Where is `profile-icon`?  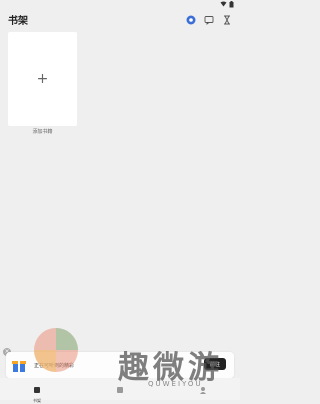
profile-icon is located at coordinates (203, 390).